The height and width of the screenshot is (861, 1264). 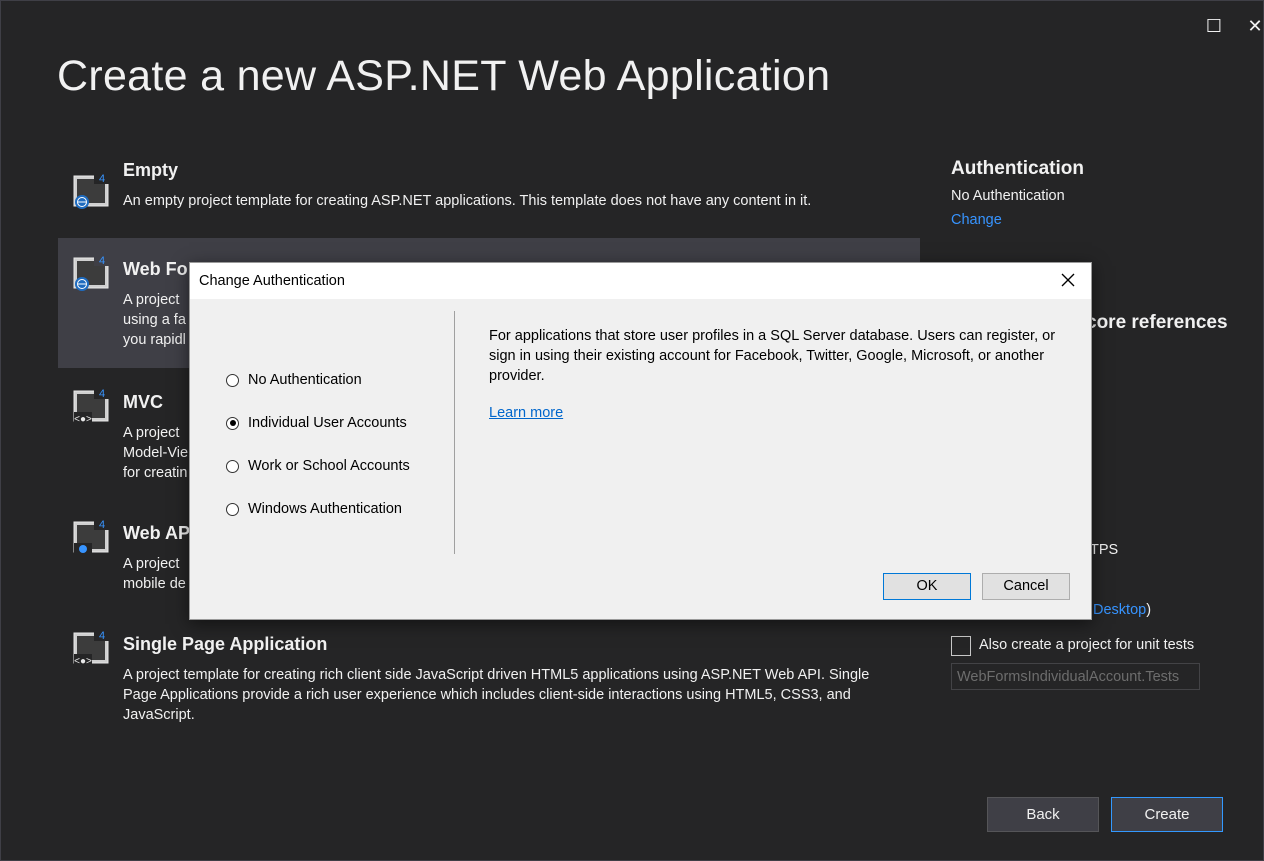 I want to click on radio-no-authentication: No Authentication, so click(x=294, y=380).